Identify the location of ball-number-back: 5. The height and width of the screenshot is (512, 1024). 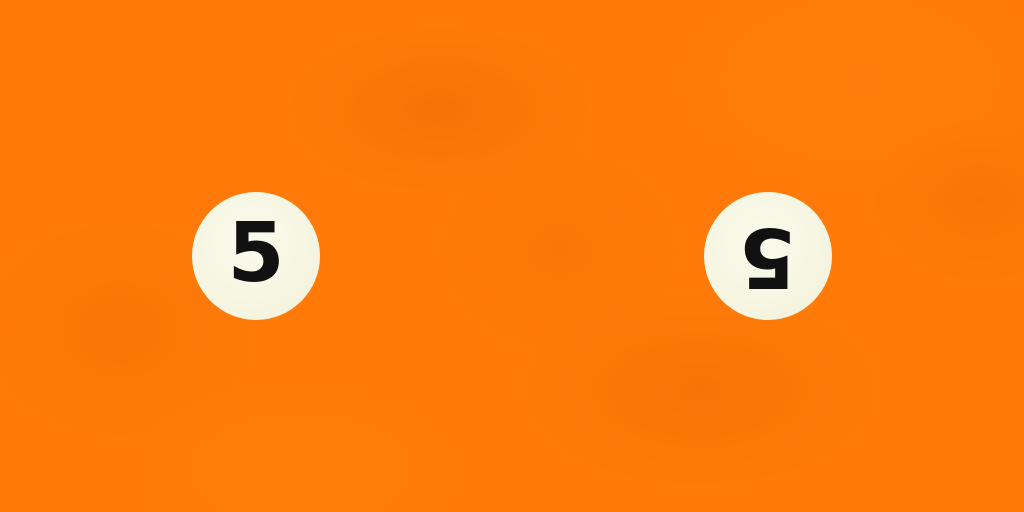
(768, 256).